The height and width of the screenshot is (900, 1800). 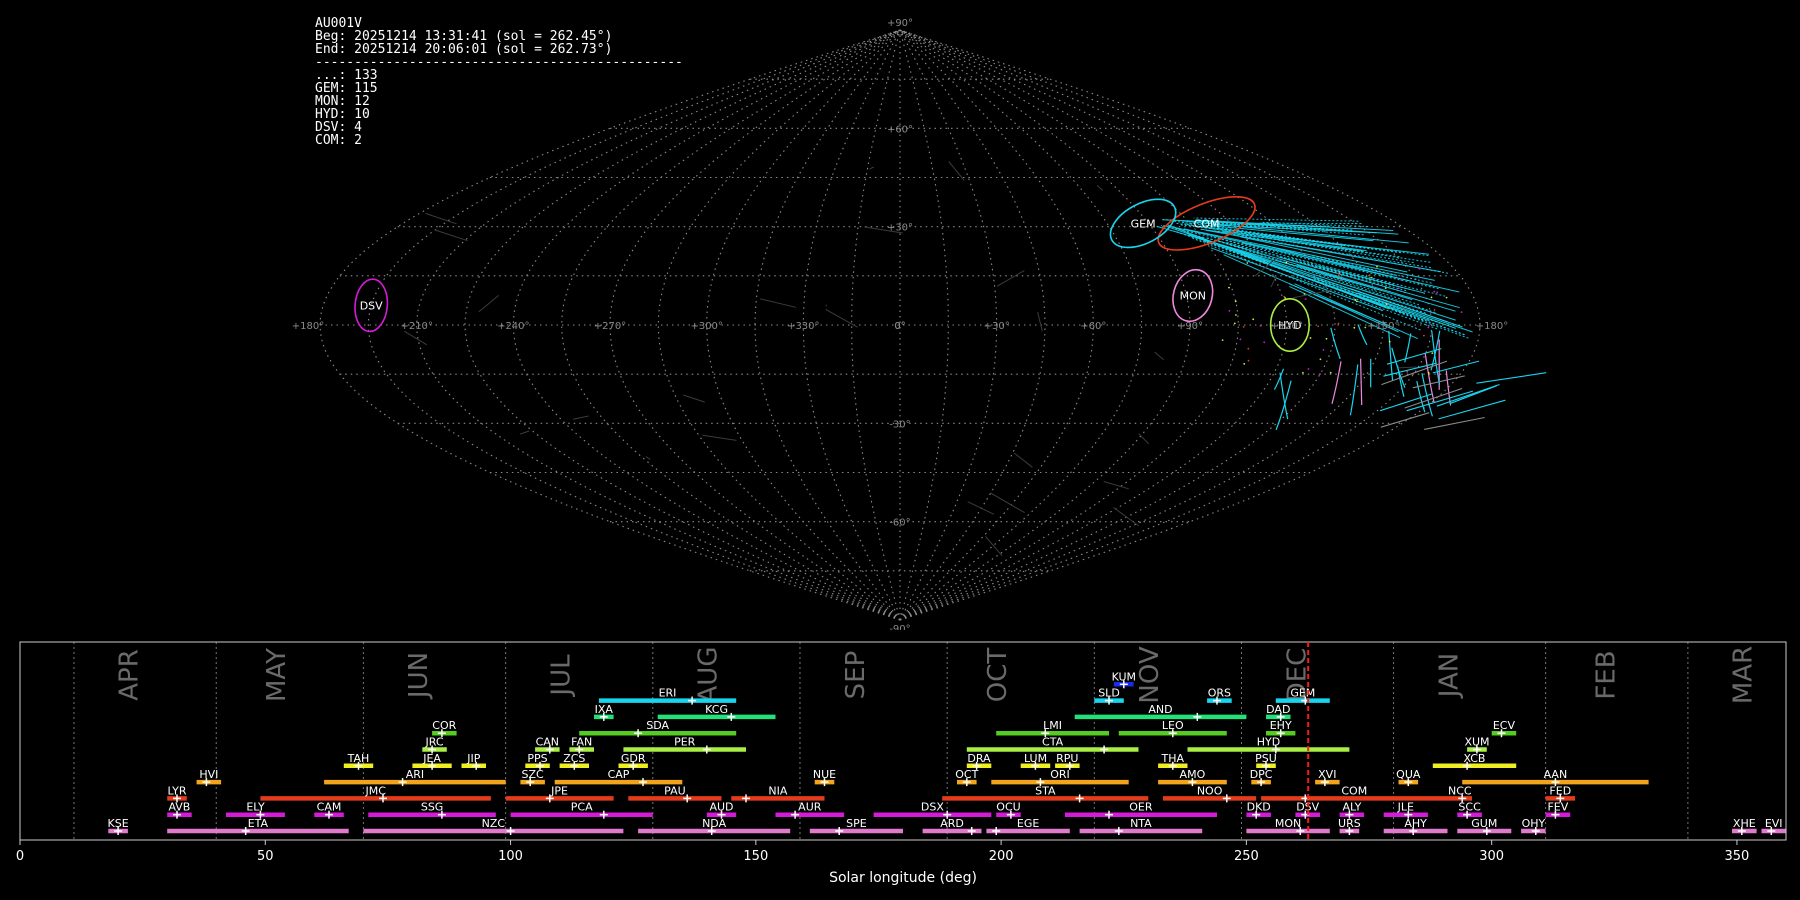 I want to click on shower-label-and: AND, so click(x=1160, y=709).